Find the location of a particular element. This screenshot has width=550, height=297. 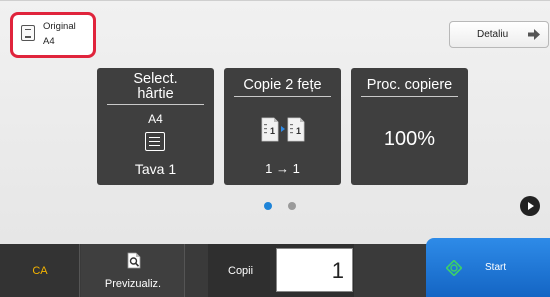

copies-panel: Copii 1 is located at coordinates (281, 270).